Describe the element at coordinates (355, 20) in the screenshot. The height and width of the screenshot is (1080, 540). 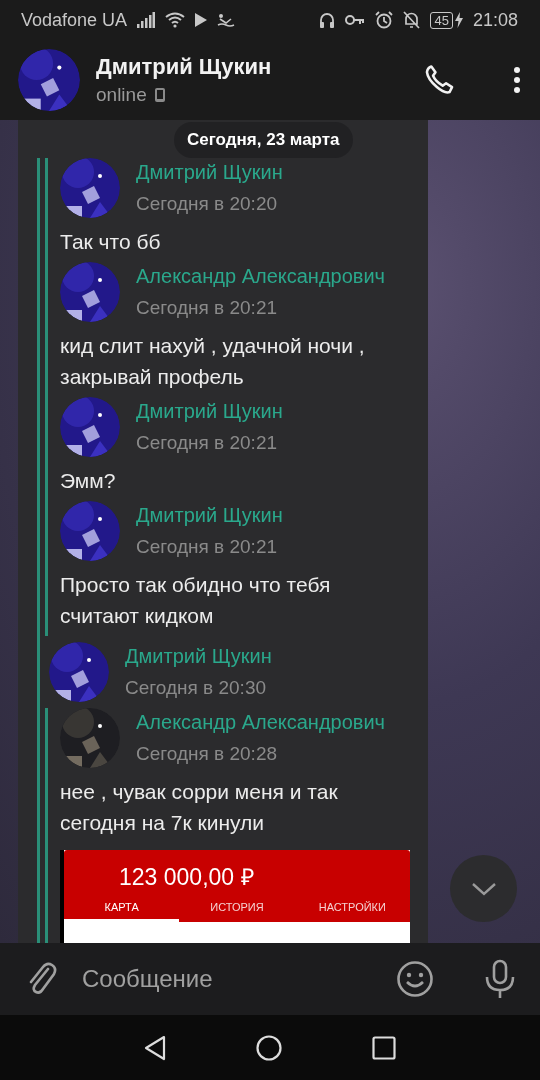
I see `key-icon` at that location.